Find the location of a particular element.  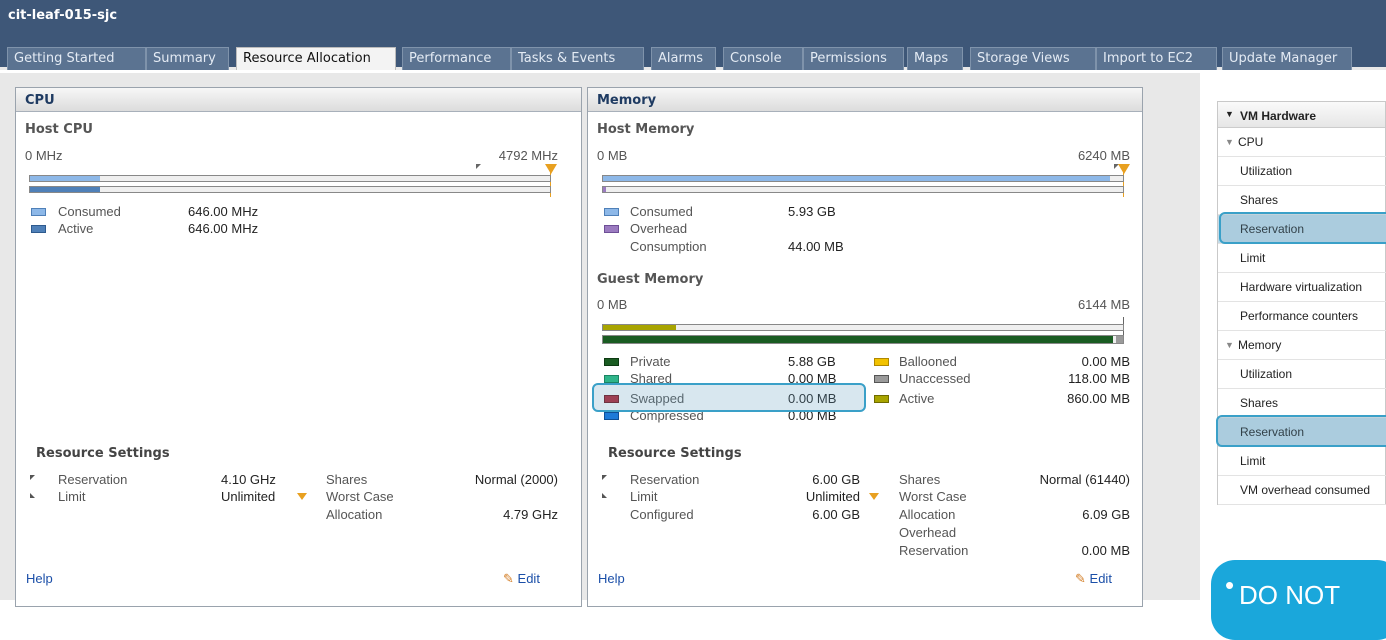

compressed-swatch is located at coordinates (611, 416).